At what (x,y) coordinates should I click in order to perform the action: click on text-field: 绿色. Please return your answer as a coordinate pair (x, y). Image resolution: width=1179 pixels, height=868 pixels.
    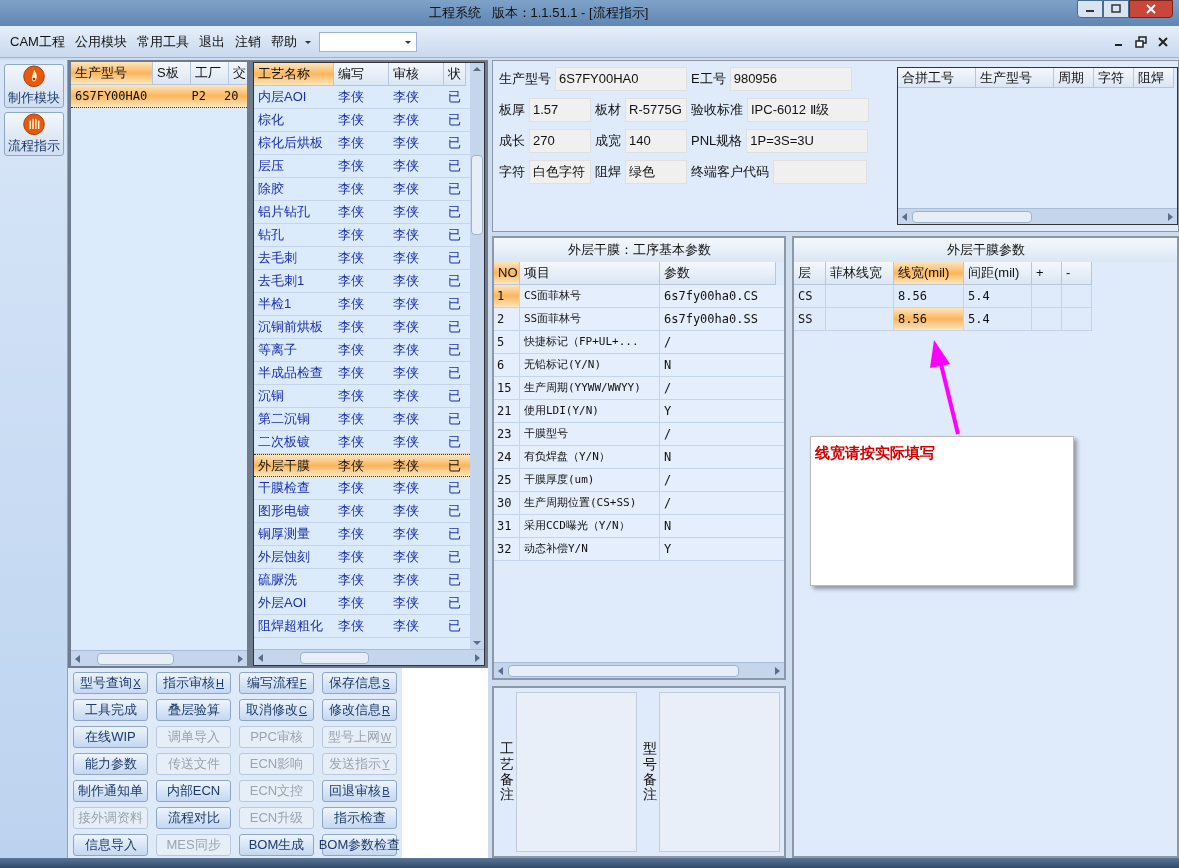
    Looking at the image, I should click on (656, 172).